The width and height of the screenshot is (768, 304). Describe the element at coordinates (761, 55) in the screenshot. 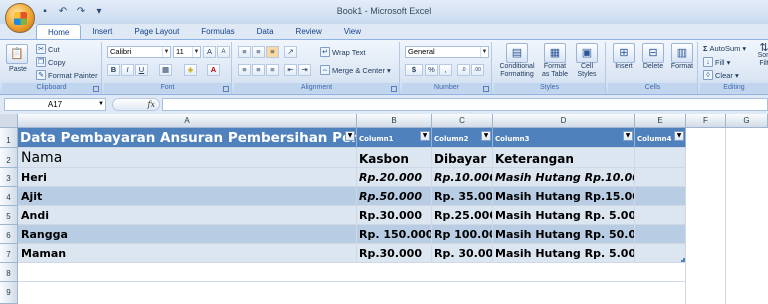

I see `sort-filter-button: ⇅ Sort Filt` at that location.